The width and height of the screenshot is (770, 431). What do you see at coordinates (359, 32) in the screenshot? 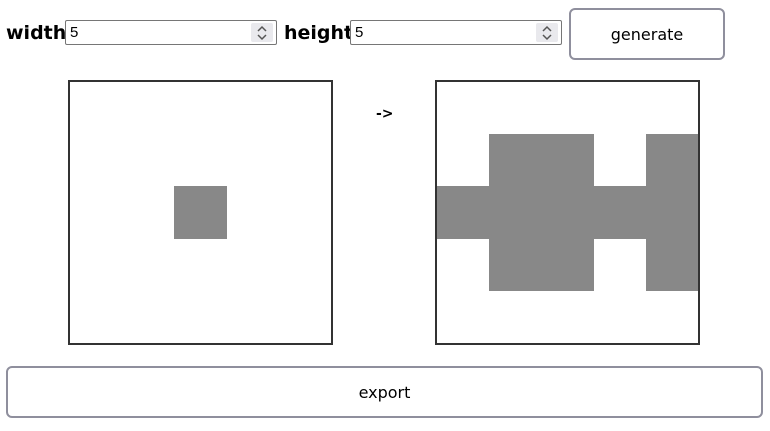
I see `height-input-value: 5` at bounding box center [359, 32].